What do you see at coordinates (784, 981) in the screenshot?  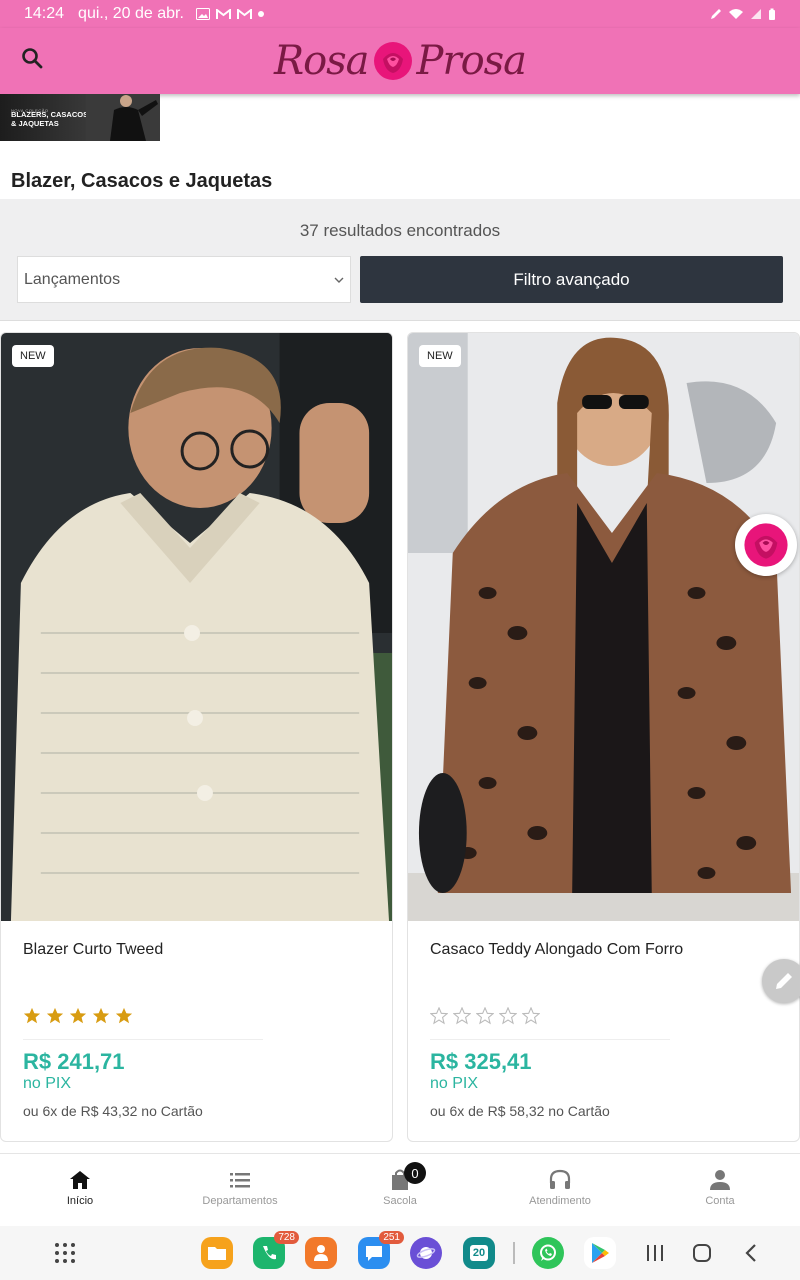 I see `pencil-icon` at bounding box center [784, 981].